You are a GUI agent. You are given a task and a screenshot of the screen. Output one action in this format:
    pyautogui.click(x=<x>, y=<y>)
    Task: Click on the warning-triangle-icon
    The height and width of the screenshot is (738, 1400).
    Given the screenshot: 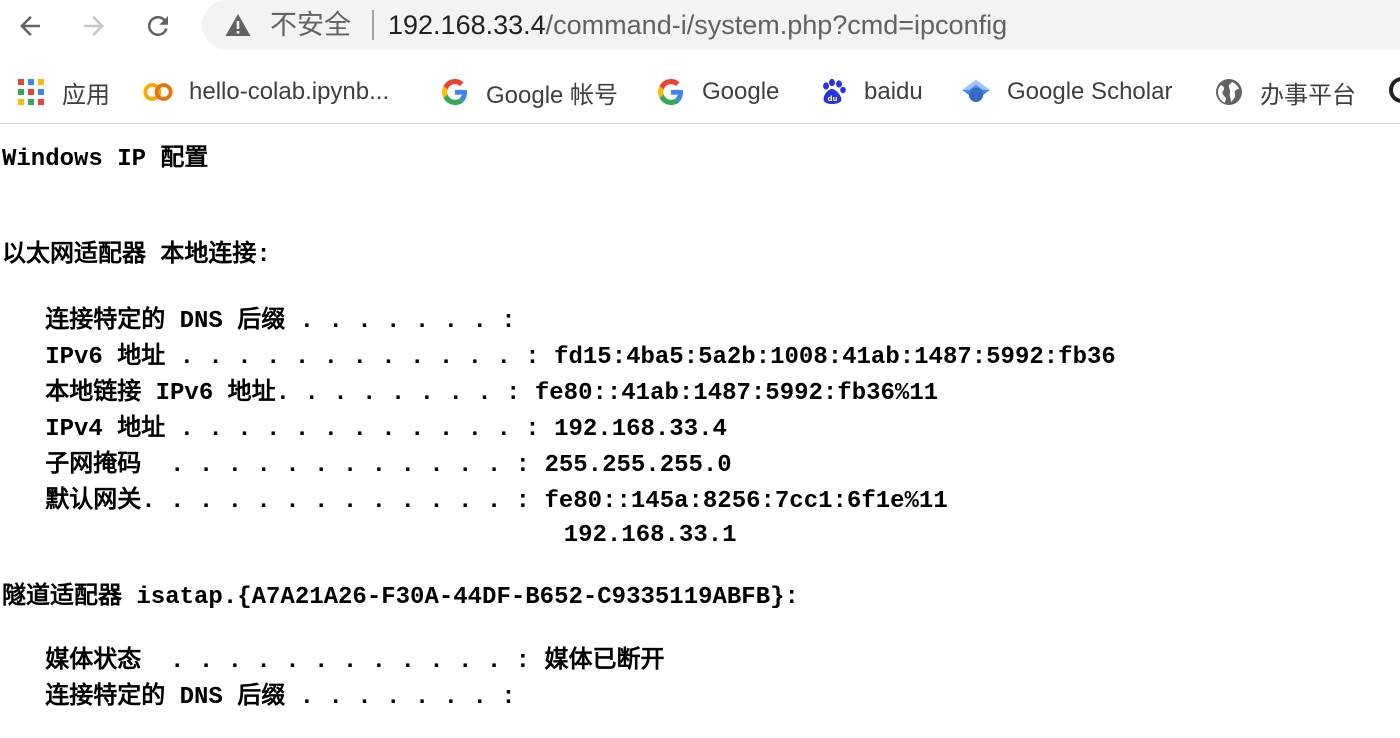 What is the action you would take?
    pyautogui.click(x=238, y=27)
    